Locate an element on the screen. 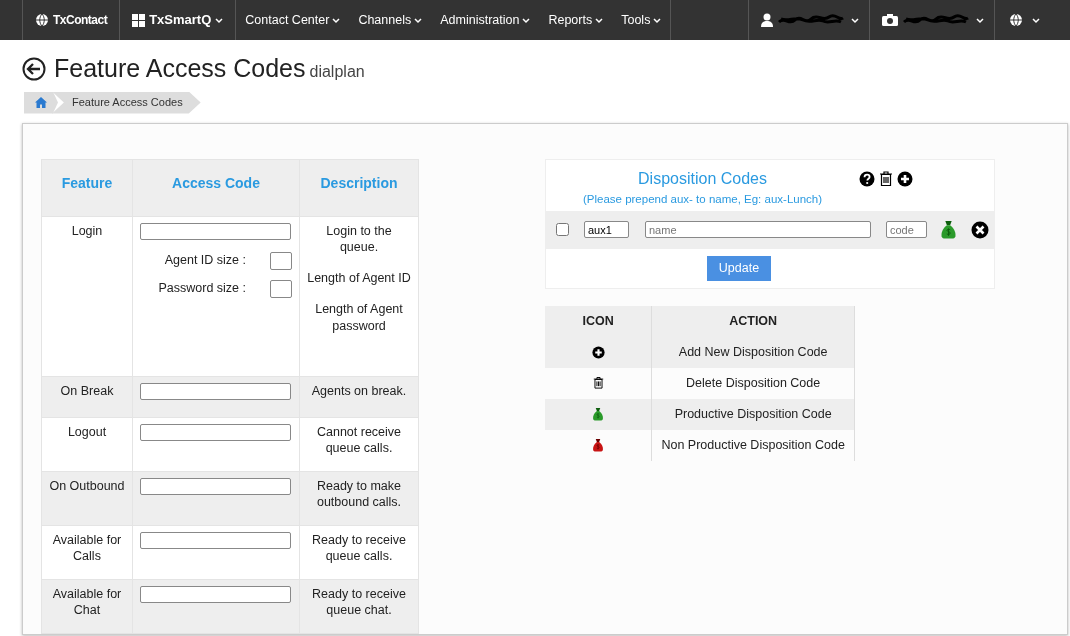 This screenshot has width=1070, height=636. nav-menu: Contact Center is located at coordinates (293, 20).